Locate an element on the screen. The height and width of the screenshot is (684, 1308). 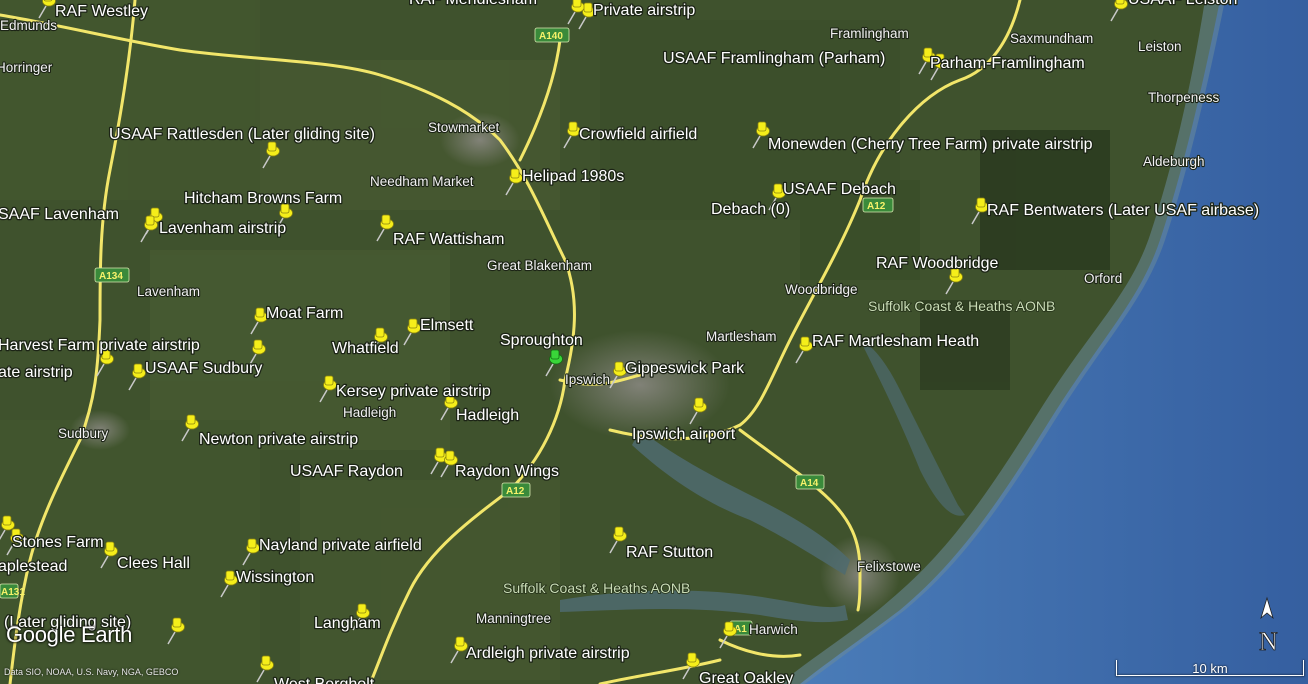
place-label: Manningtree is located at coordinates (513, 618).